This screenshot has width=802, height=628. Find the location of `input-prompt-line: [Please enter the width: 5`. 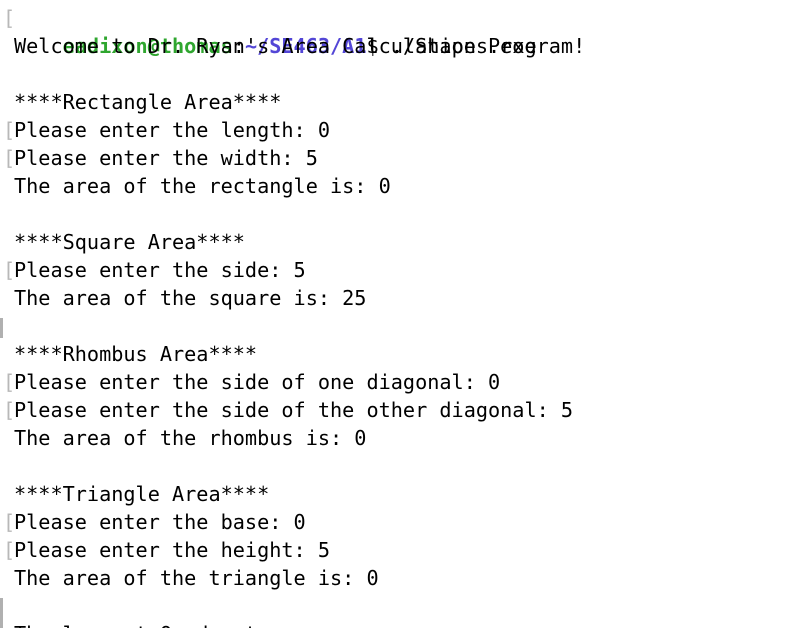

input-prompt-line: [Please enter the width: 5 is located at coordinates (401, 158).